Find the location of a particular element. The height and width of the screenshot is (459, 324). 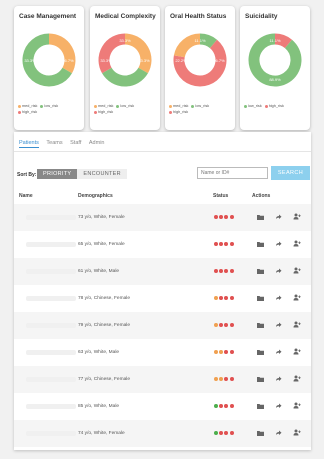

tab-admin: Admin is located at coordinates (97, 143).